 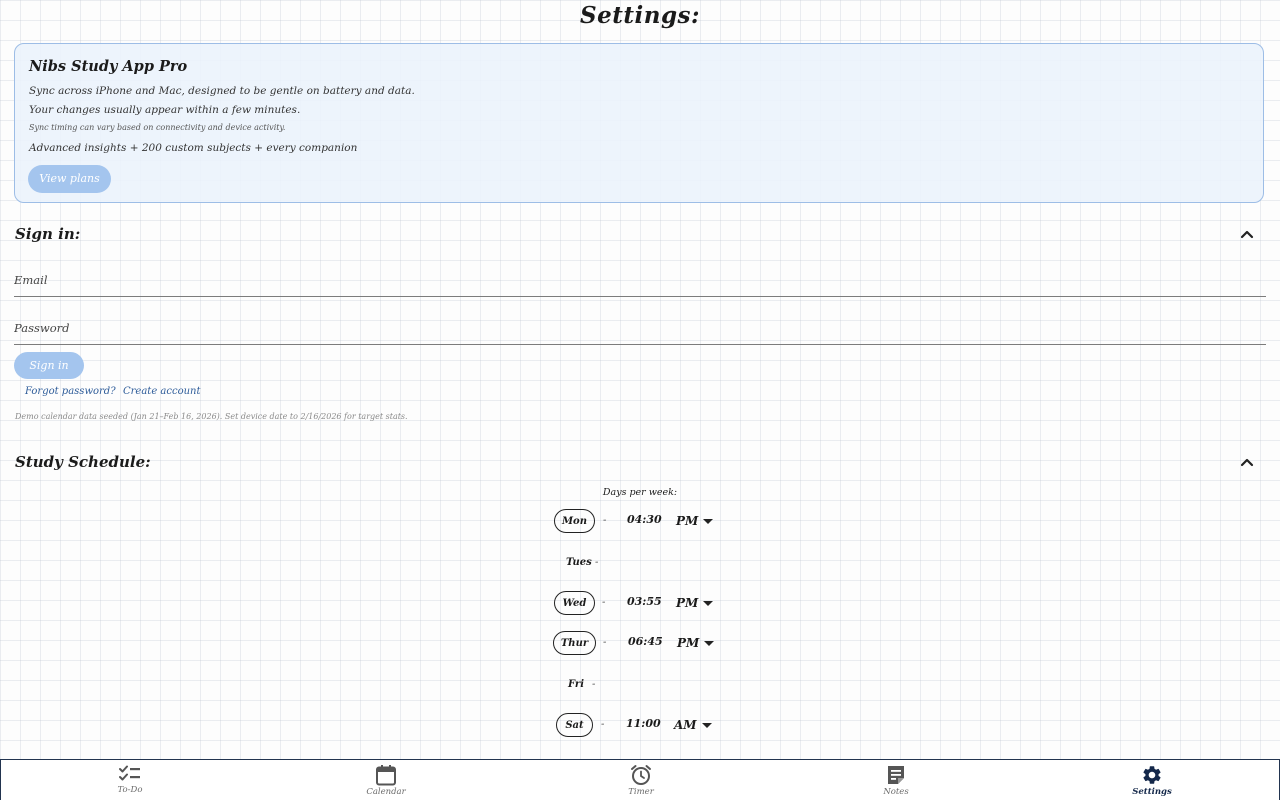 What do you see at coordinates (1247, 463) in the screenshot?
I see `collapse-schedule-chevron-up-icon` at bounding box center [1247, 463].